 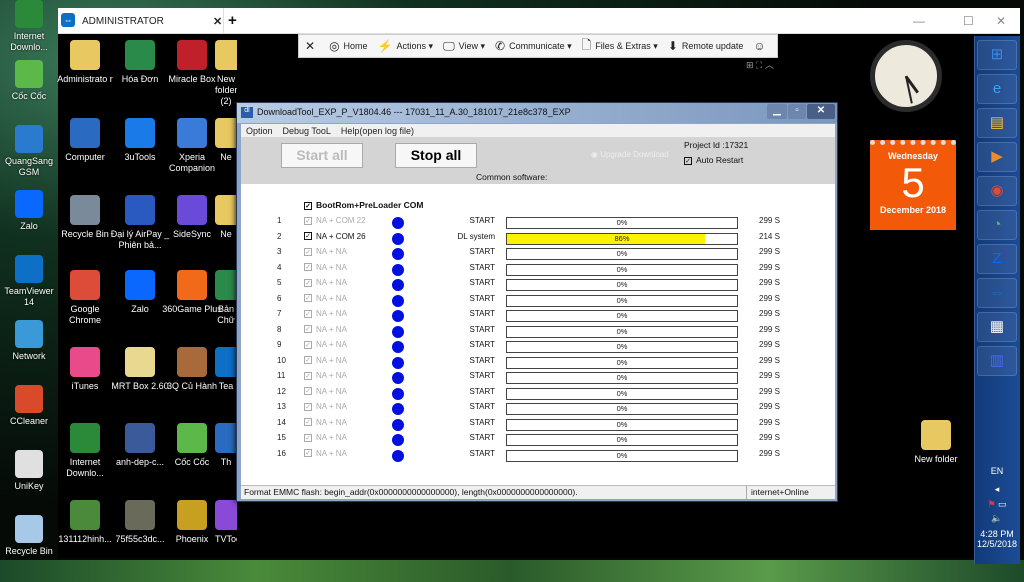 I want to click on dl-minimize-button: ▁, so click(x=777, y=111).